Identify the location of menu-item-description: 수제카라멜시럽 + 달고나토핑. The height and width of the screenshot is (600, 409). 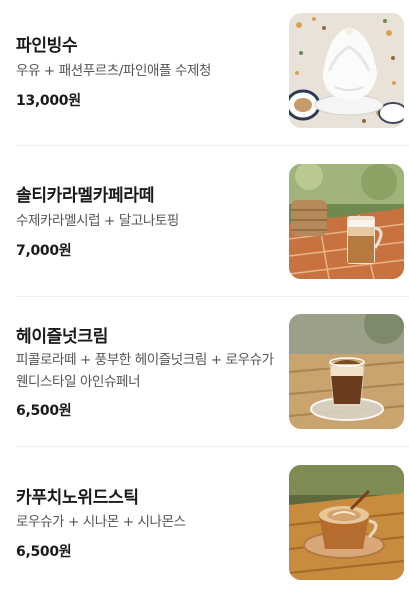
(97, 221).